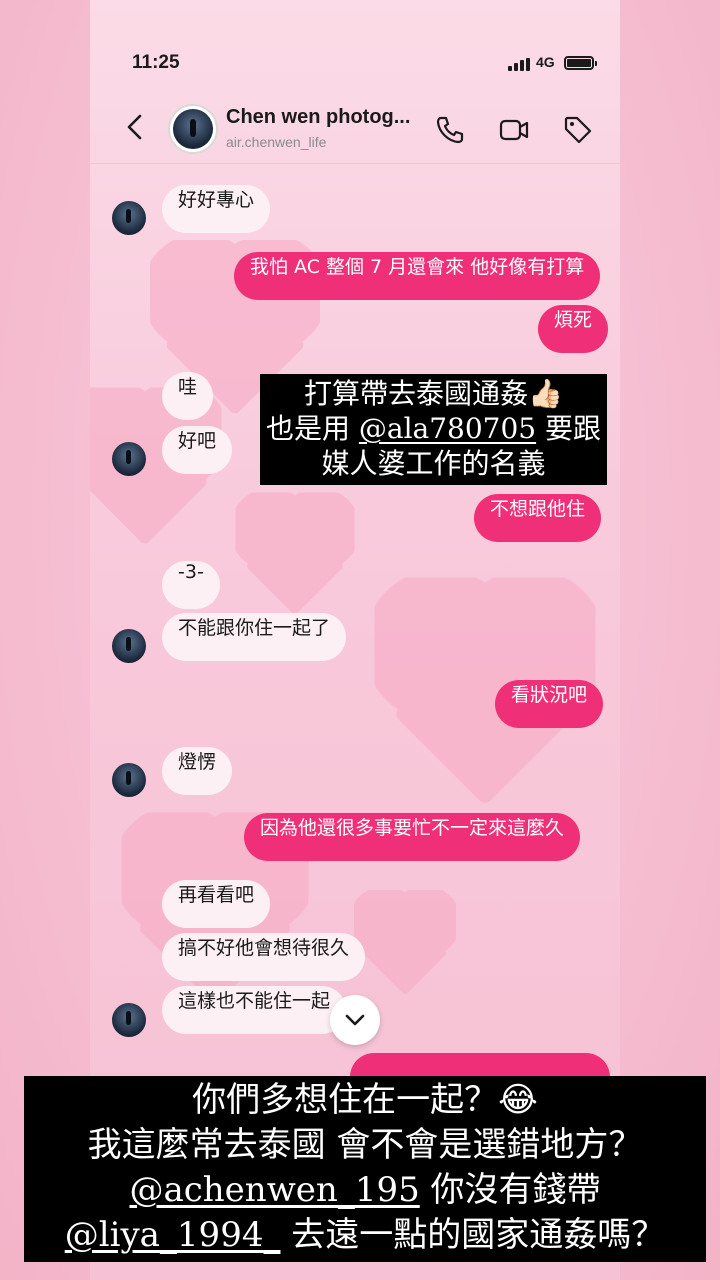 This screenshot has height=1280, width=720. What do you see at coordinates (173, 1235) in the screenshot?
I see `mention-link: @liya_1994_` at bounding box center [173, 1235].